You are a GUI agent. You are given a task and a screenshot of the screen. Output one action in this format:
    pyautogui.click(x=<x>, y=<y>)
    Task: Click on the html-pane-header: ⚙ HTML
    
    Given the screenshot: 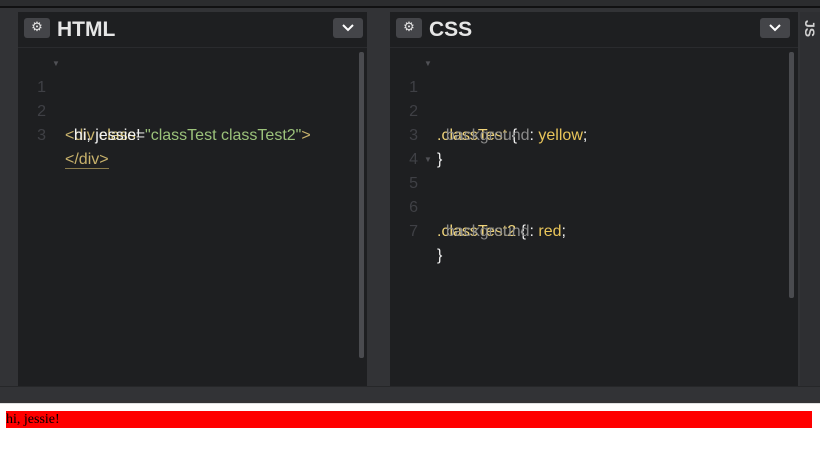 What is the action you would take?
    pyautogui.click(x=192, y=30)
    